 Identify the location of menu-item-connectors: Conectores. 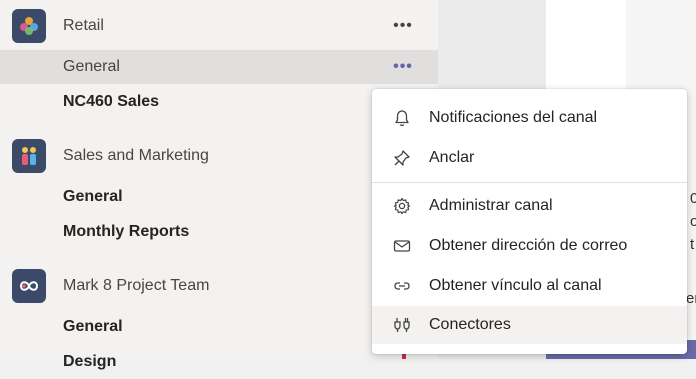
(529, 325).